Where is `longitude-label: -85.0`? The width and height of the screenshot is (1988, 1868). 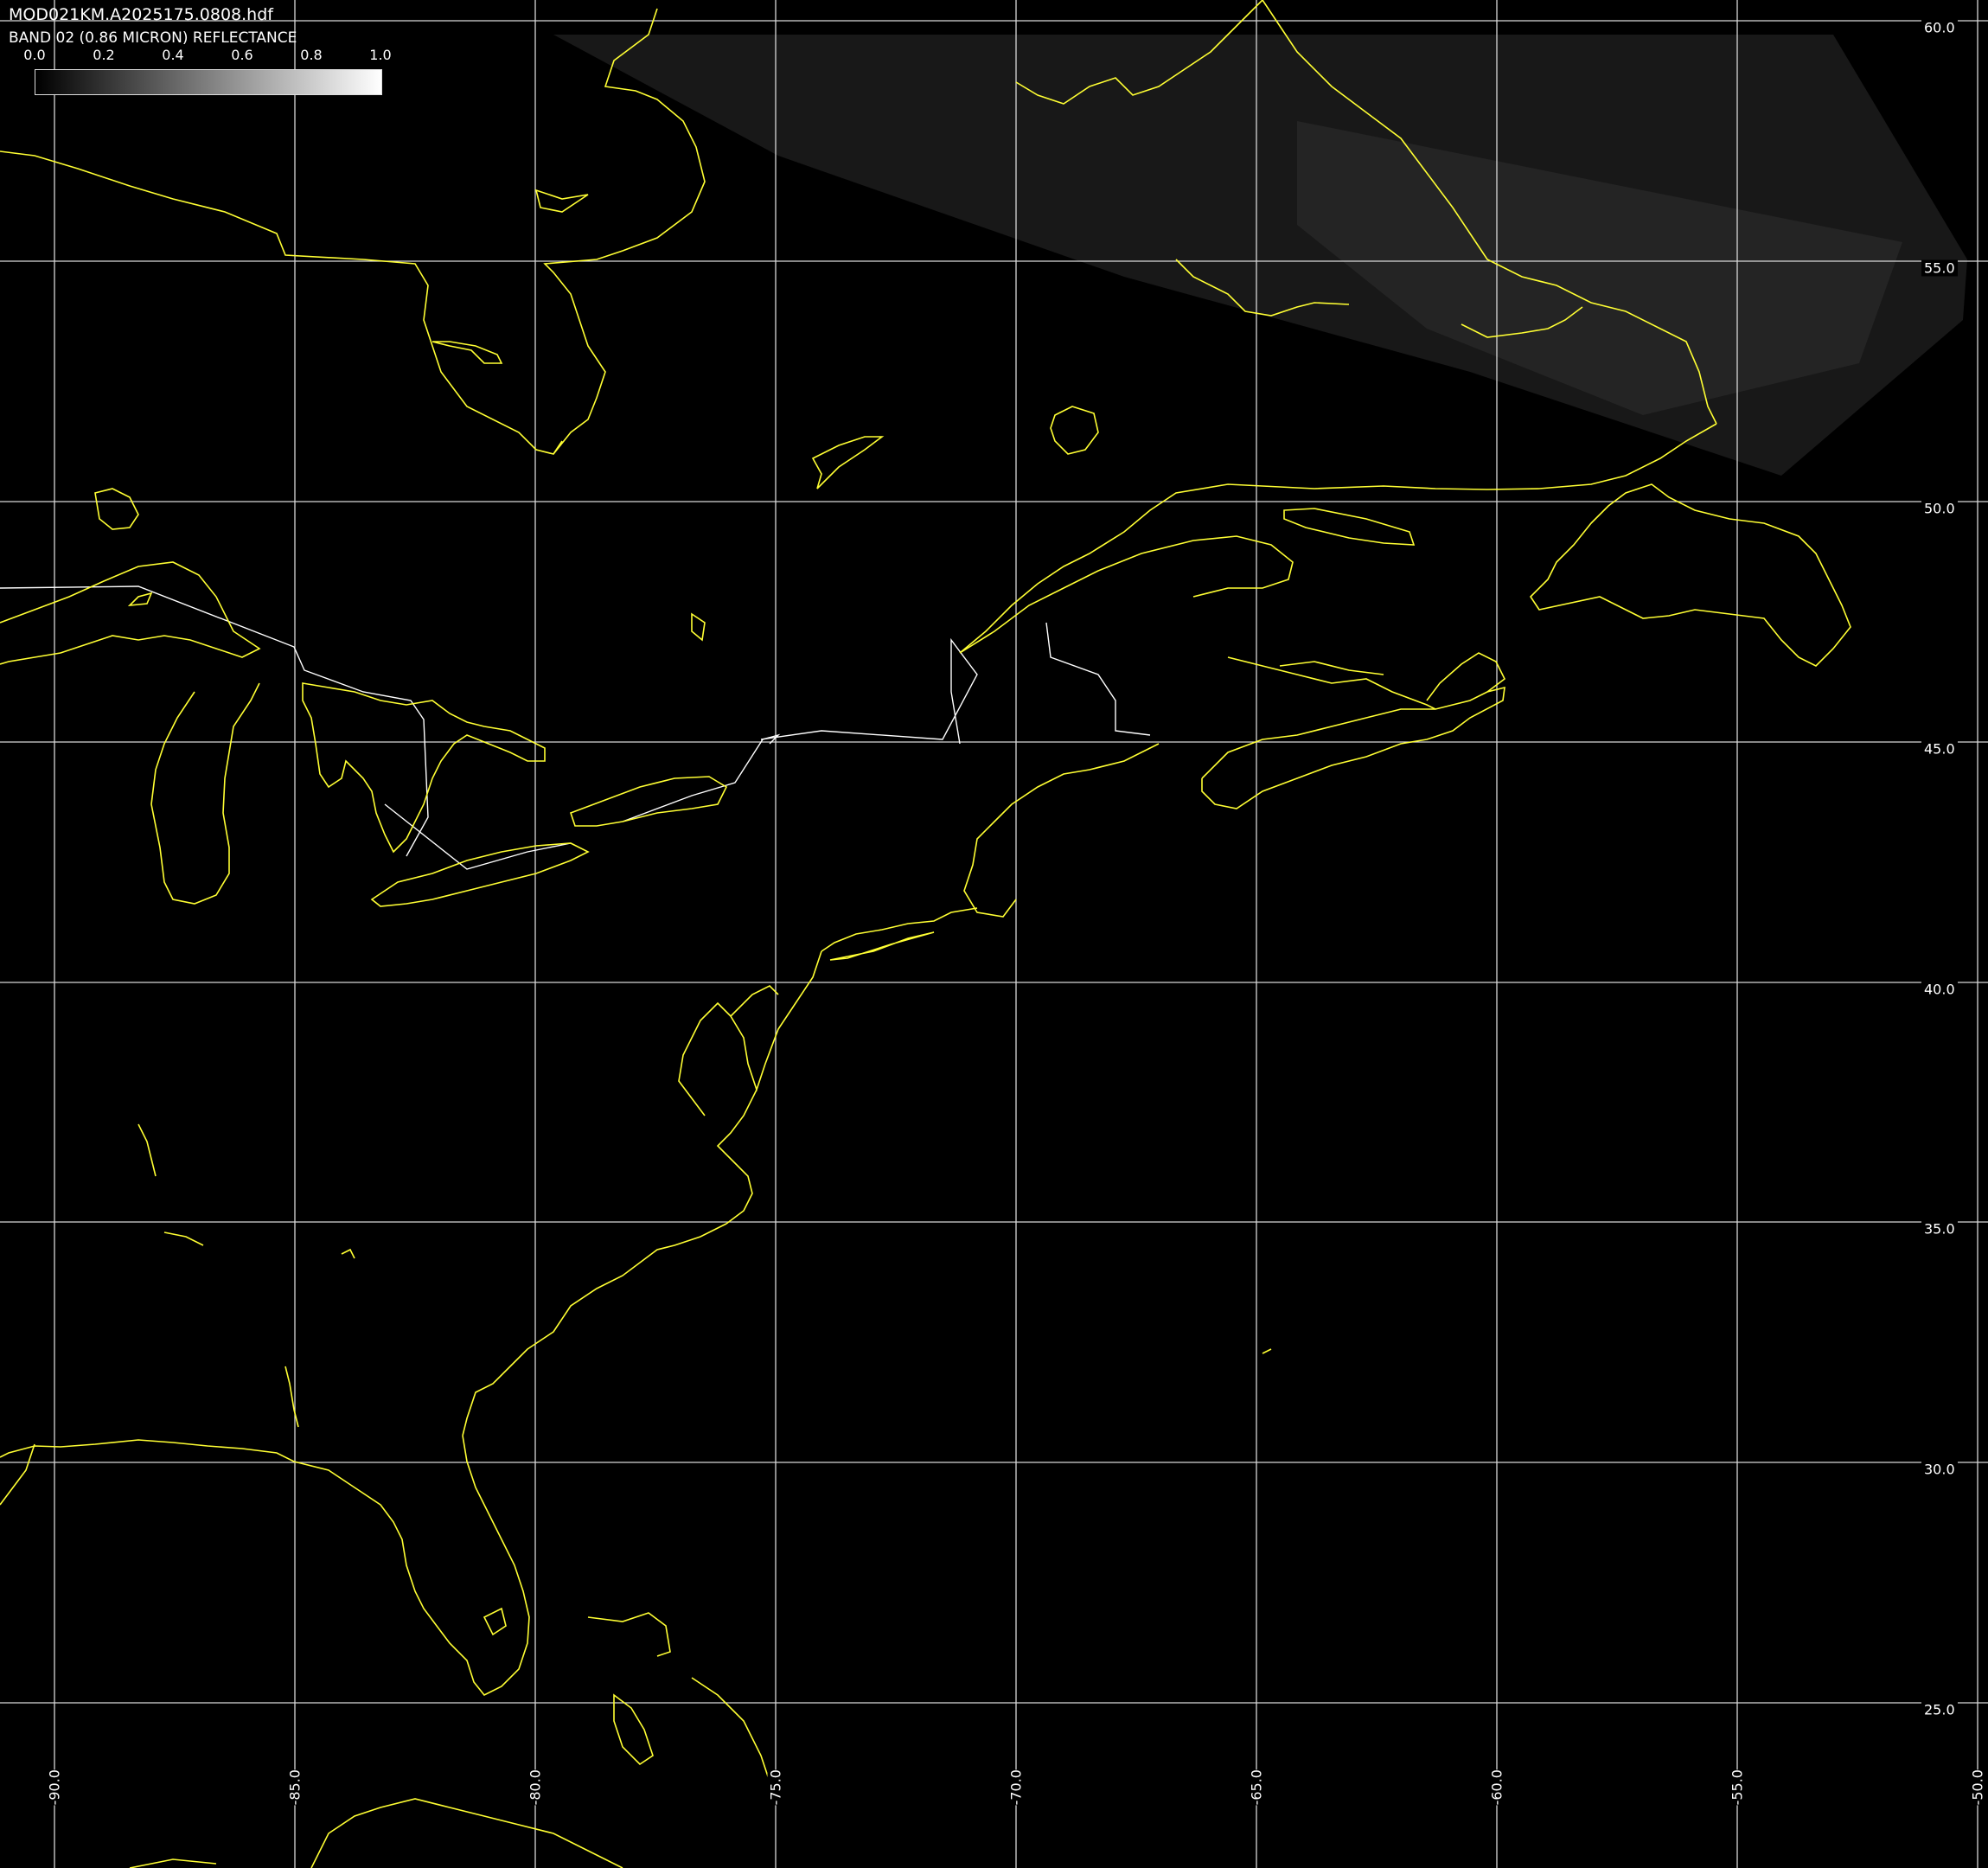
longitude-label: -85.0 is located at coordinates (295, 1788).